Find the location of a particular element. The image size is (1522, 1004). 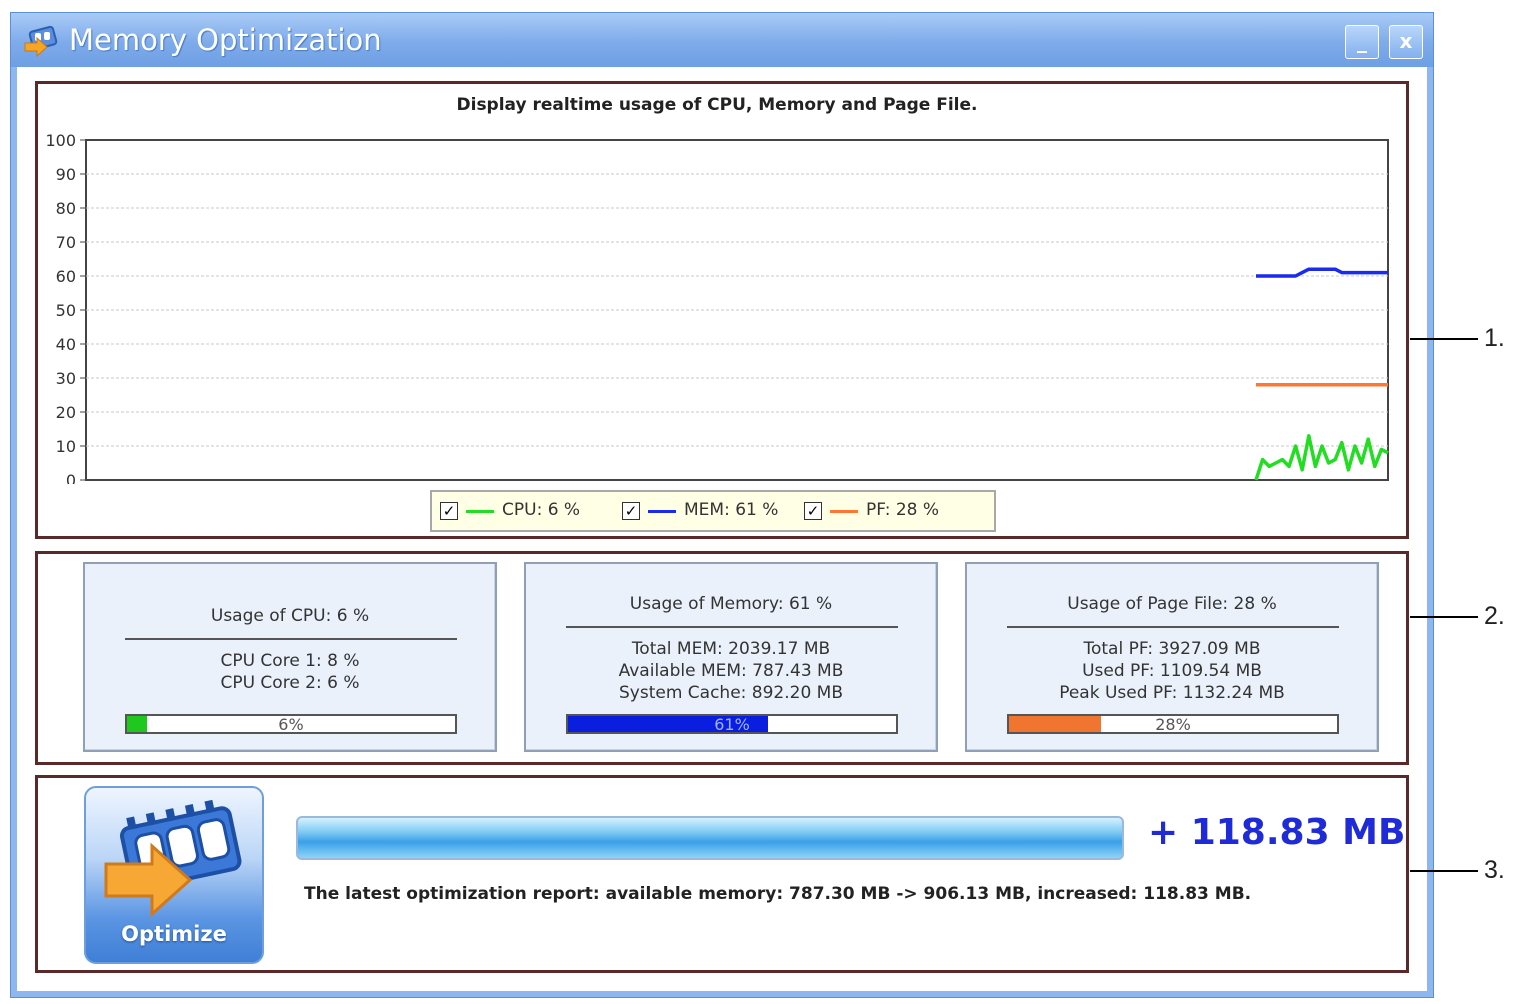

pagefile-usage-title: Usage of Page File: 28 % is located at coordinates (1172, 604).